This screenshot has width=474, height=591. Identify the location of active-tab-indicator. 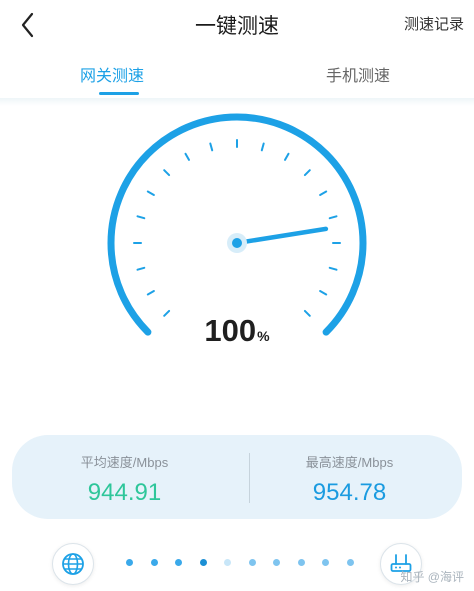
(119, 93).